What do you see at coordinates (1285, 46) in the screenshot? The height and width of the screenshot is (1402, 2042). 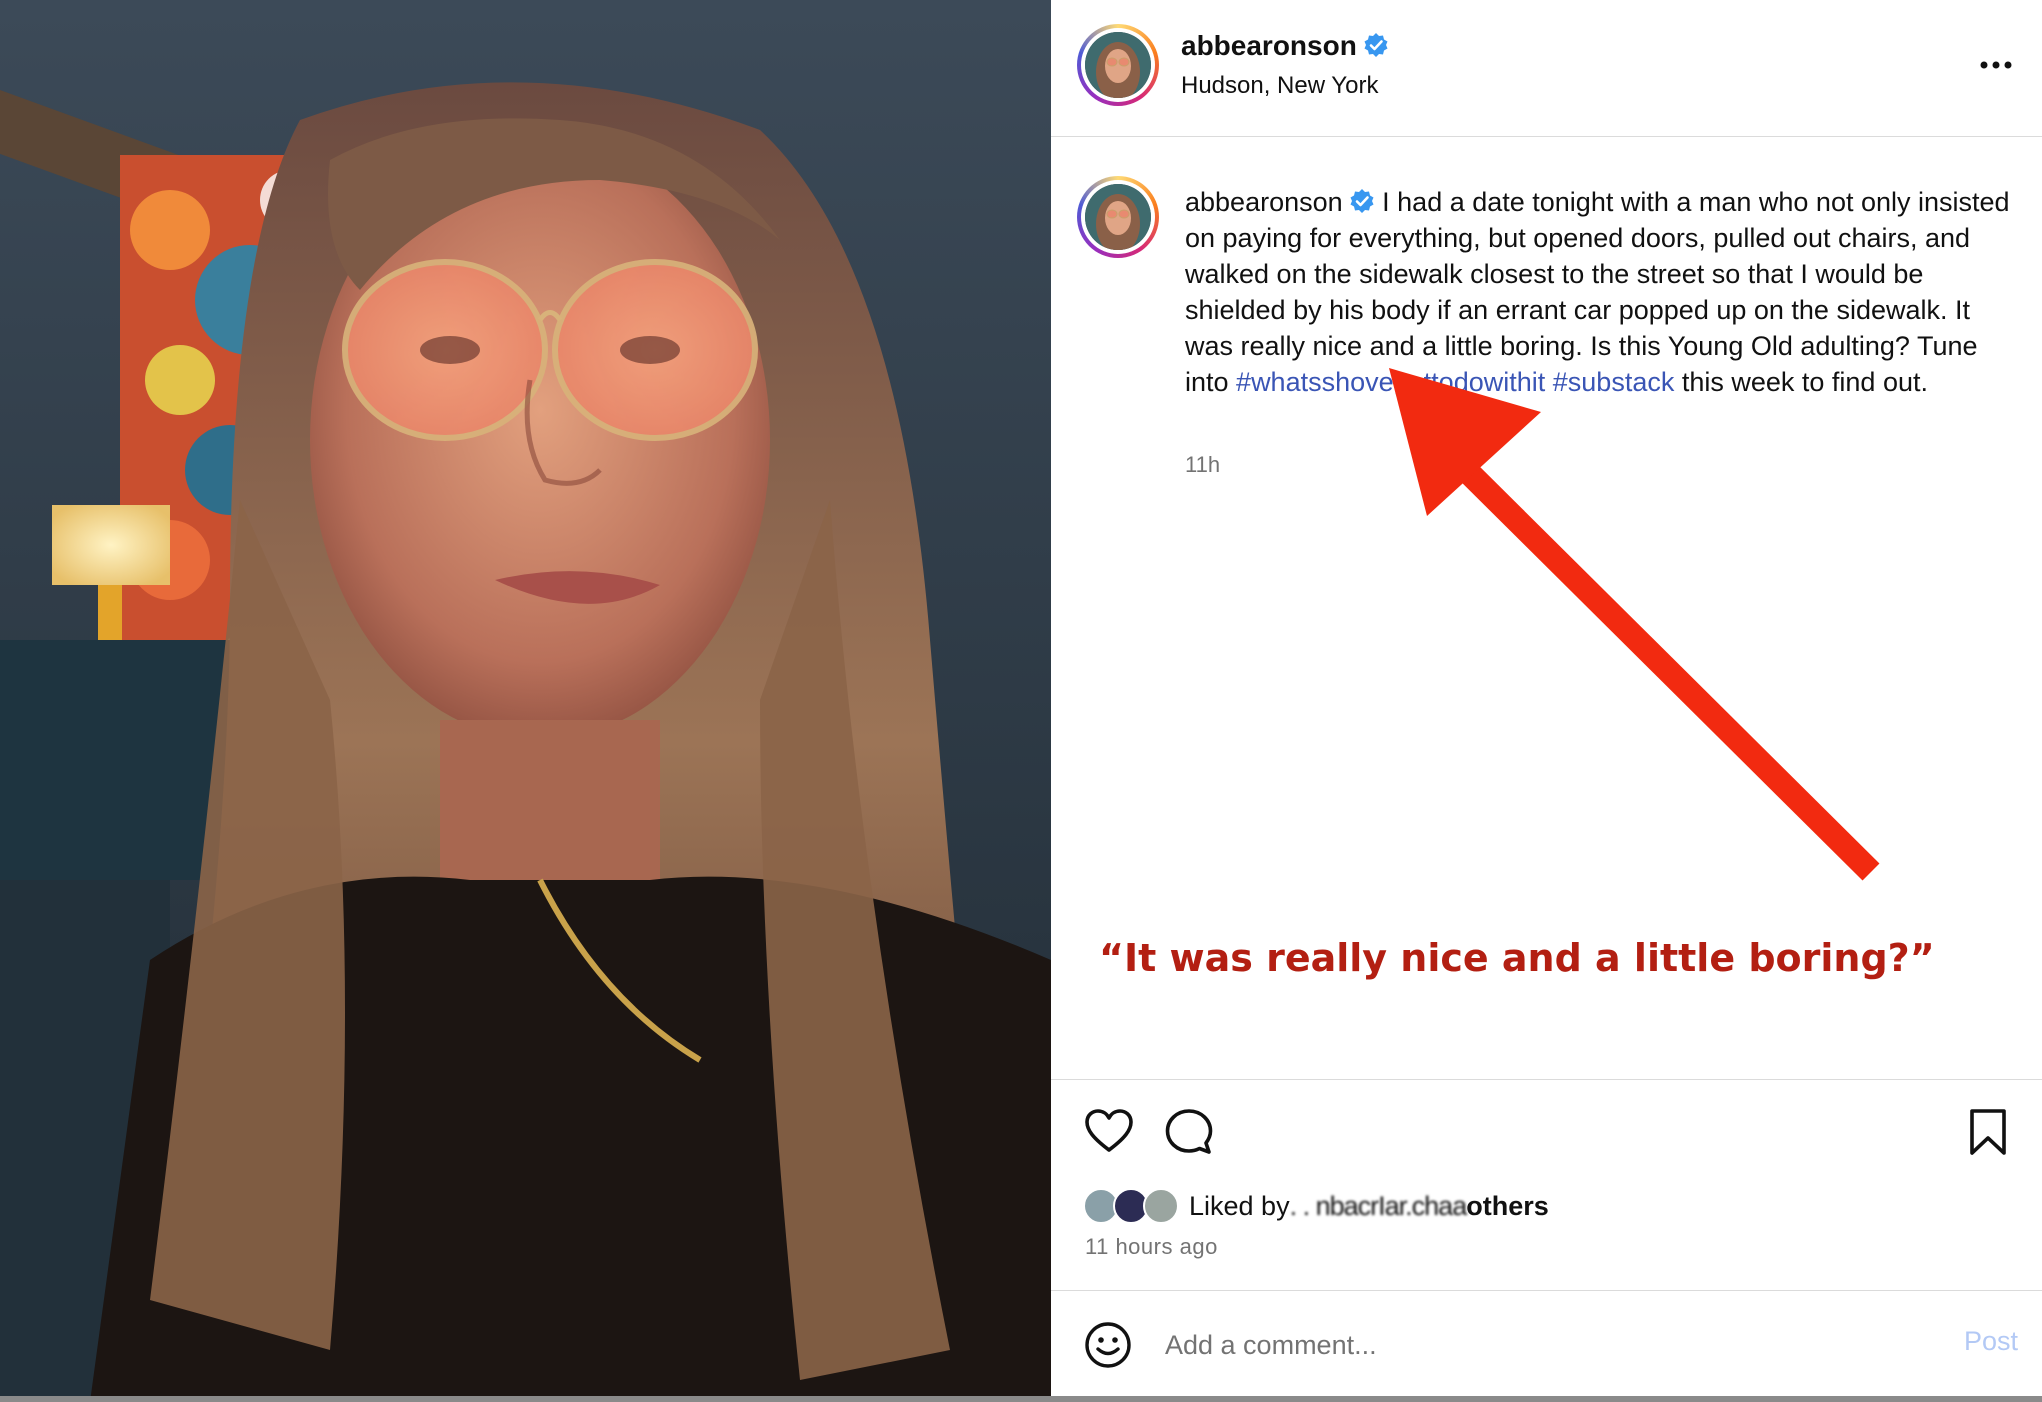 I see `header-username: abbearonson` at bounding box center [1285, 46].